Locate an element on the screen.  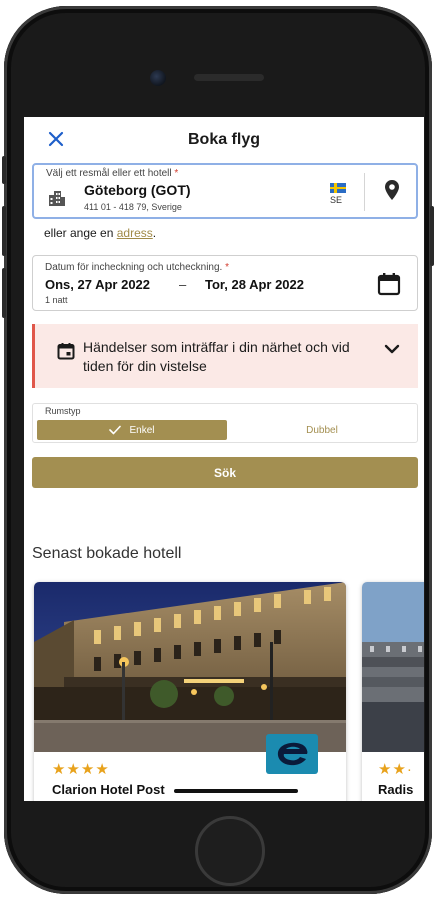
destination-label: Välj ett resmål eller ett hotell * is located at coordinates (112, 173).